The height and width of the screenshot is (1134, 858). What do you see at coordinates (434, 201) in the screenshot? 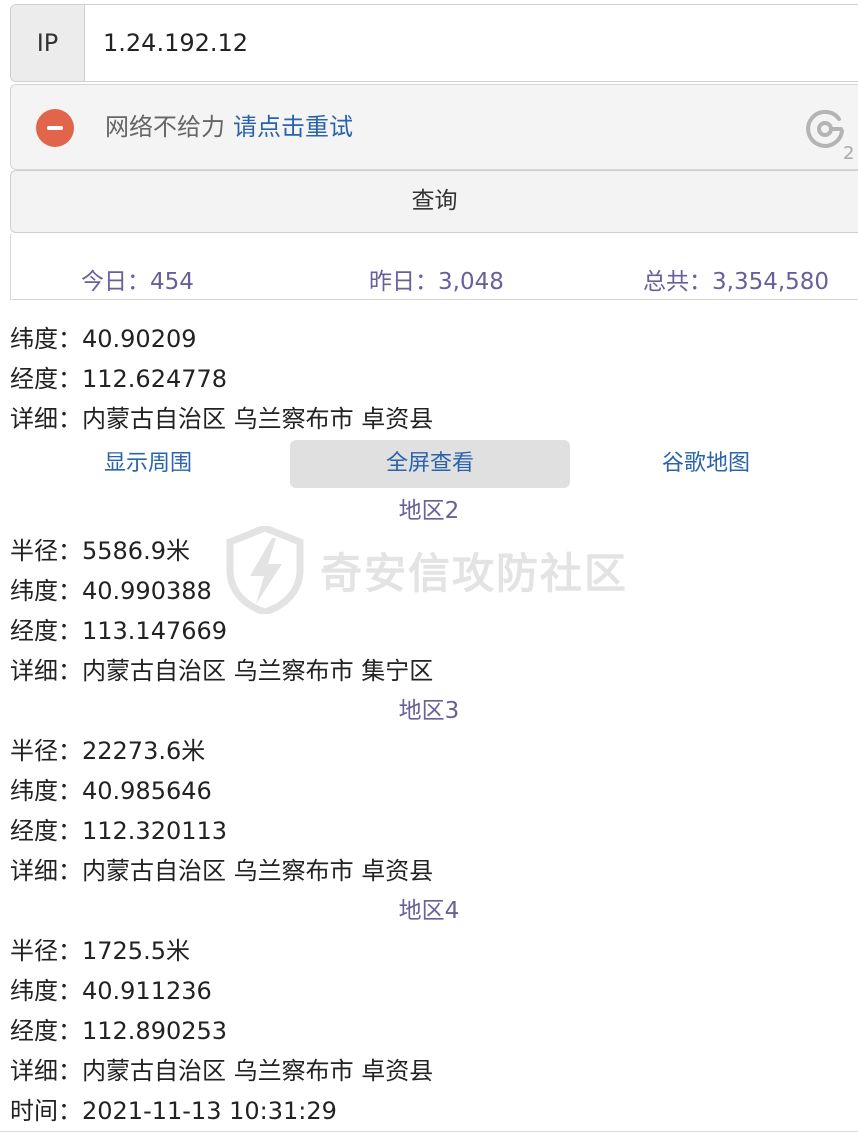
I see `query-button: 查询` at bounding box center [434, 201].